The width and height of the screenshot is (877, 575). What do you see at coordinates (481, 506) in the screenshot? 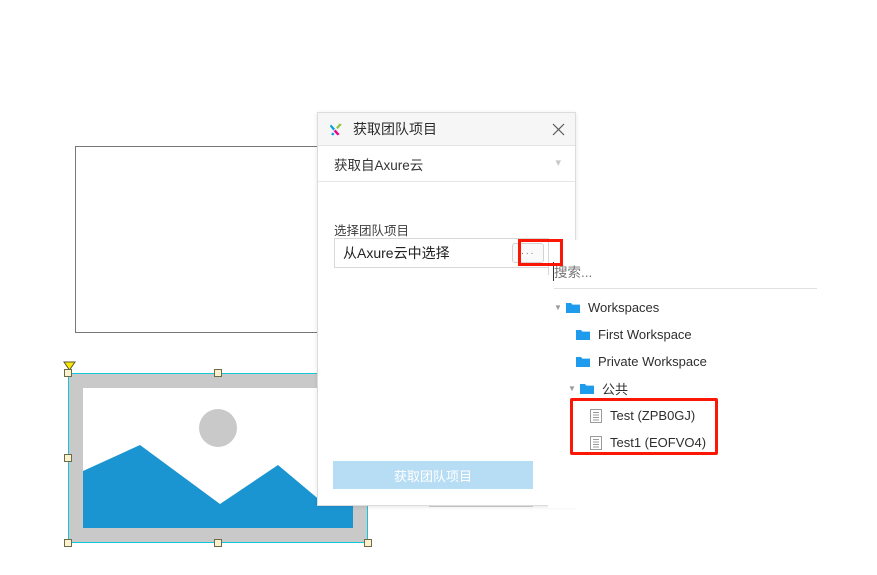
I see `panel-divider` at bounding box center [481, 506].